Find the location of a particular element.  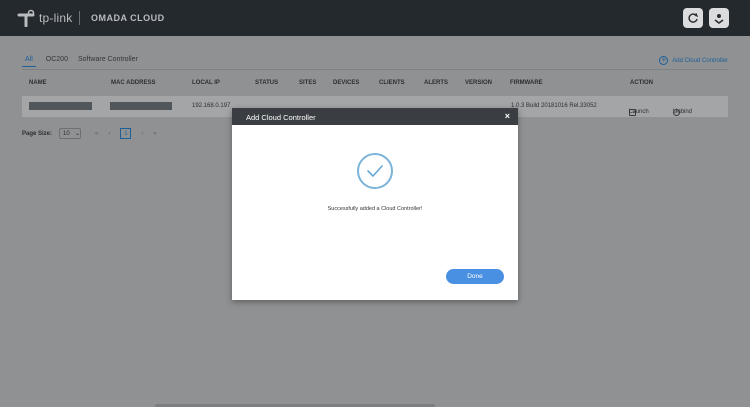

account-menu-button is located at coordinates (719, 18).